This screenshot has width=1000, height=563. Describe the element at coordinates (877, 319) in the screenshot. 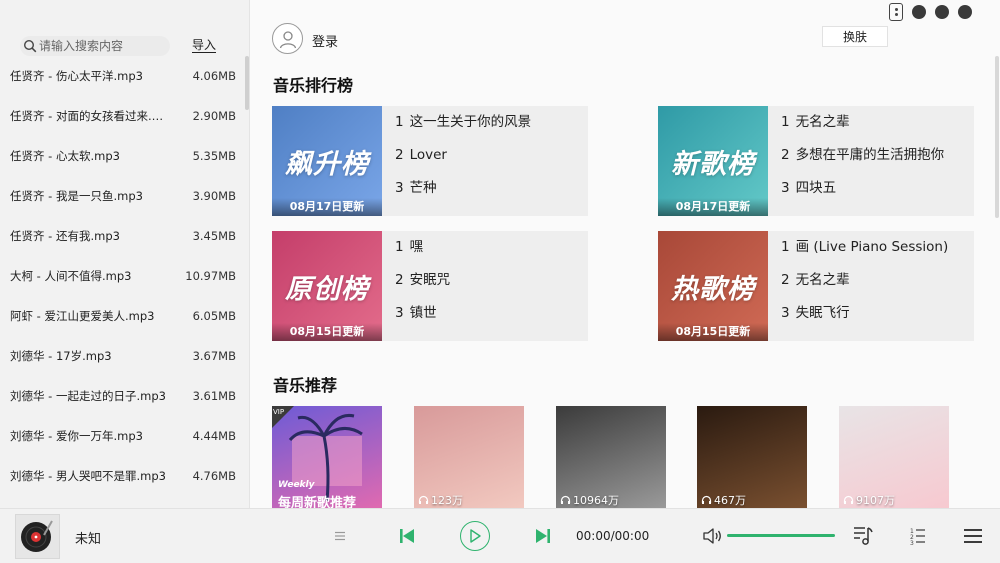

I see `ranking-song: 3 失眠飞行` at that location.